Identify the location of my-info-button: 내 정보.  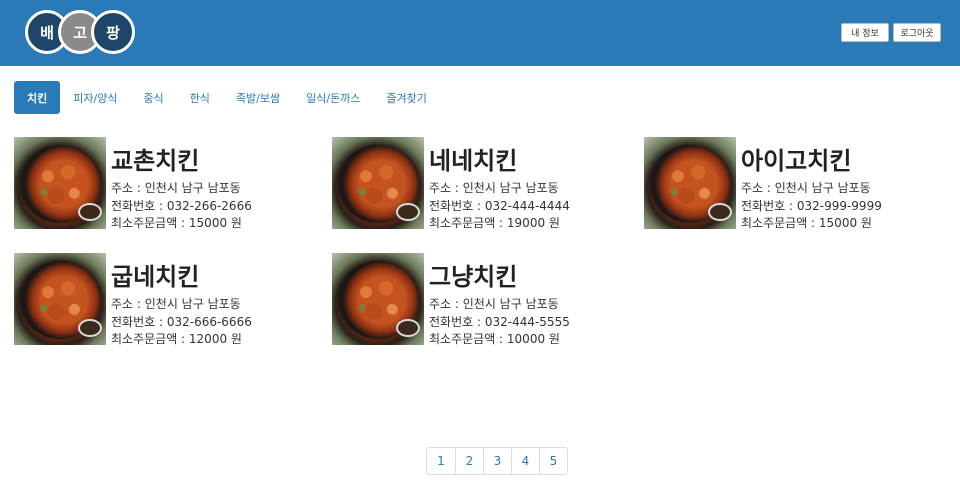
(865, 32).